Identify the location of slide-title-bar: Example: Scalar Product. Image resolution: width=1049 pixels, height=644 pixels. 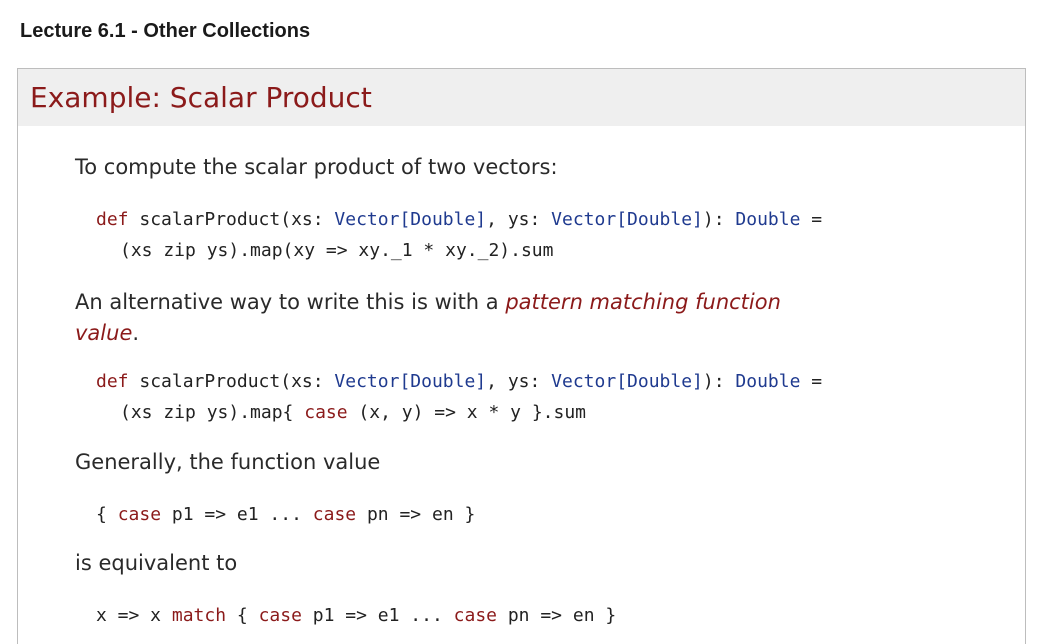
(521, 97).